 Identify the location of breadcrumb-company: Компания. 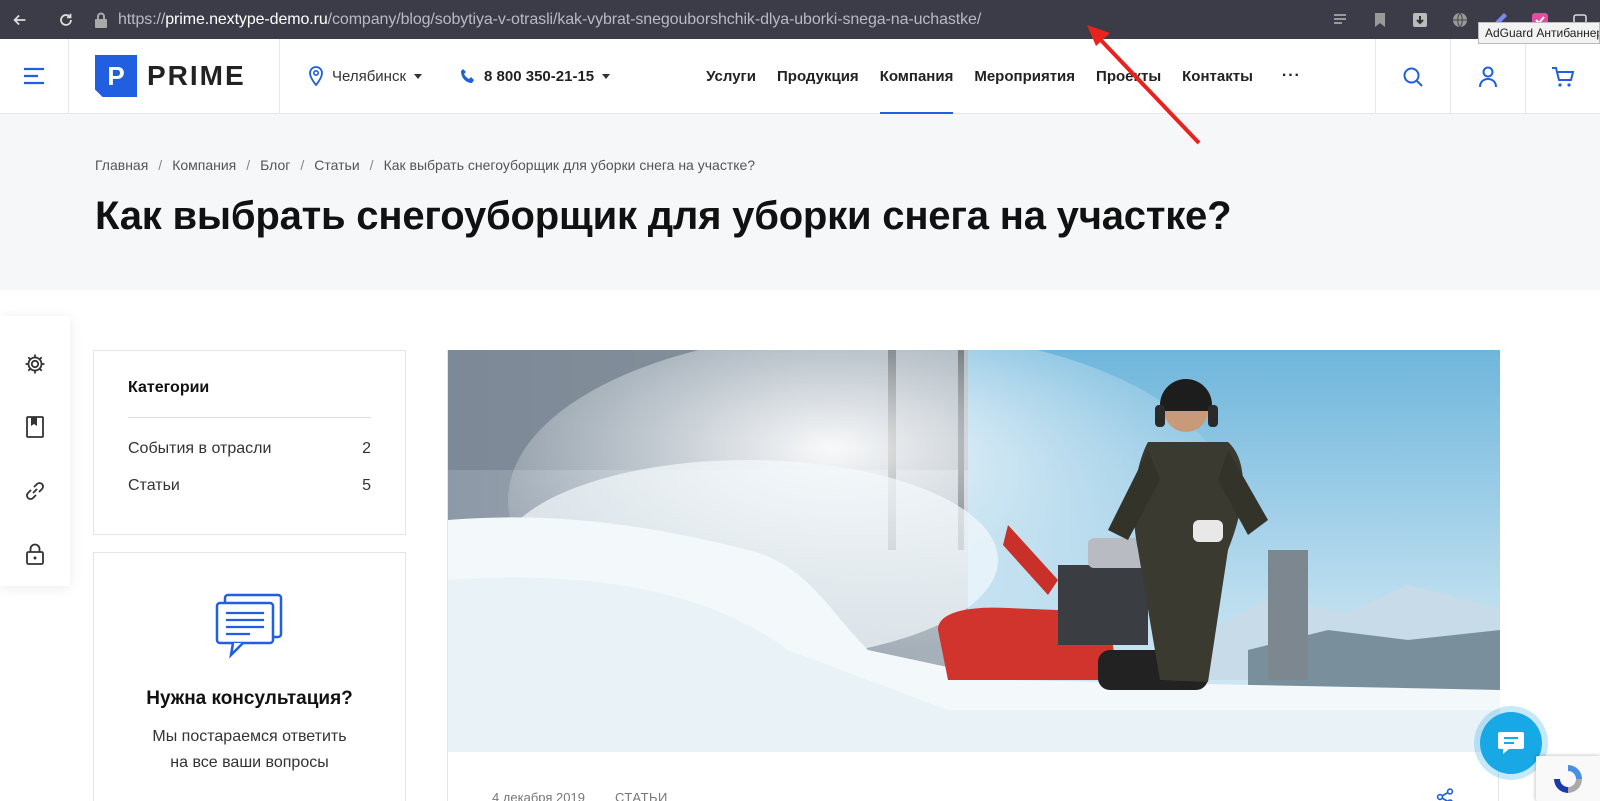
(204, 165).